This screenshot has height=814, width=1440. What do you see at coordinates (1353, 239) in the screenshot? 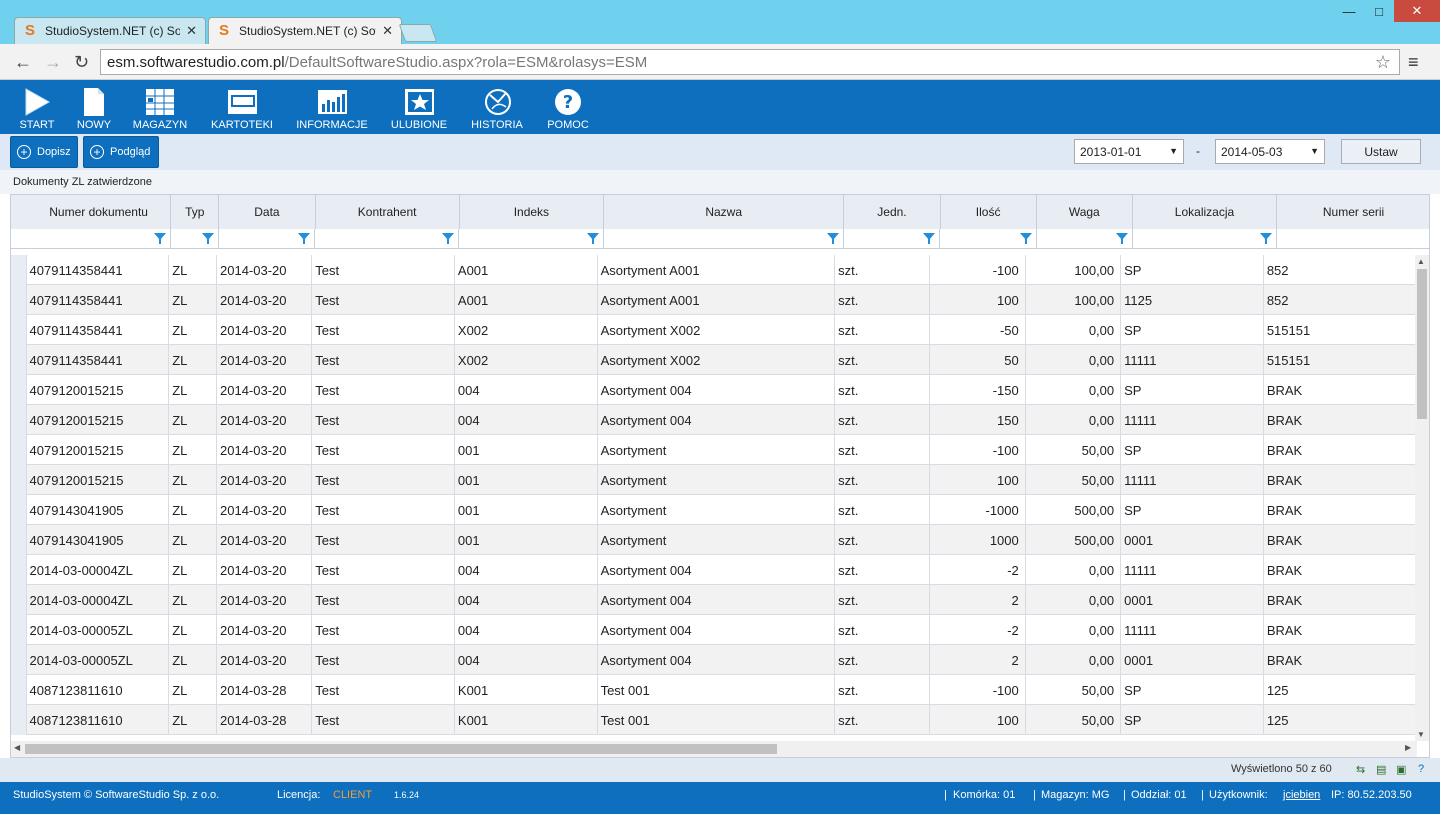
I see `filter-cell-numer-serii` at bounding box center [1353, 239].